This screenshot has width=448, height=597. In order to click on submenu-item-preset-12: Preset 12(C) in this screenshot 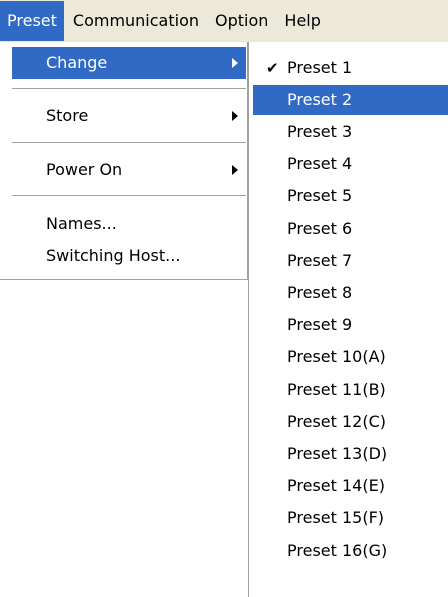, I will do `click(350, 422)`.